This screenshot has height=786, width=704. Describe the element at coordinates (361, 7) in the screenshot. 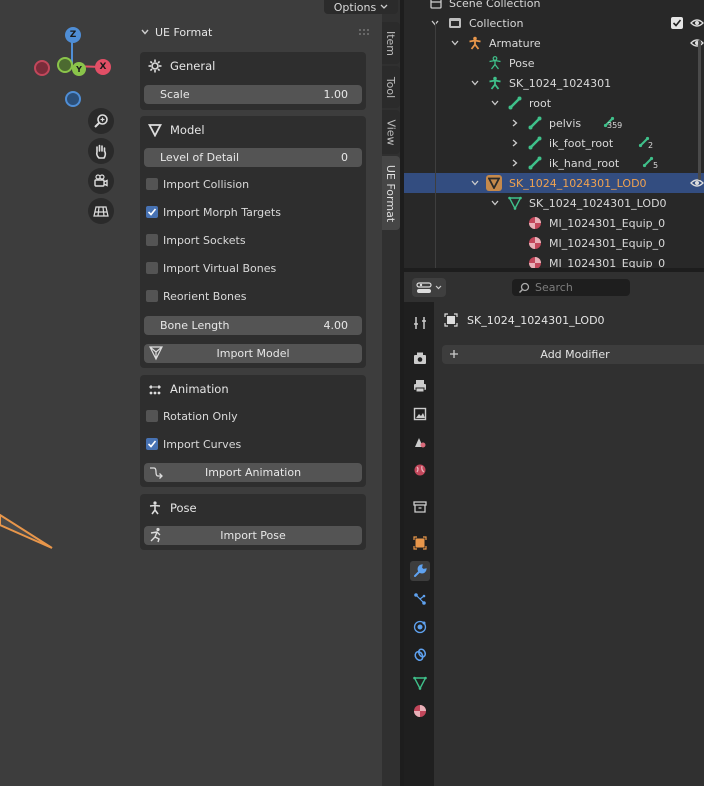

I see `options-dropdown: Options` at that location.